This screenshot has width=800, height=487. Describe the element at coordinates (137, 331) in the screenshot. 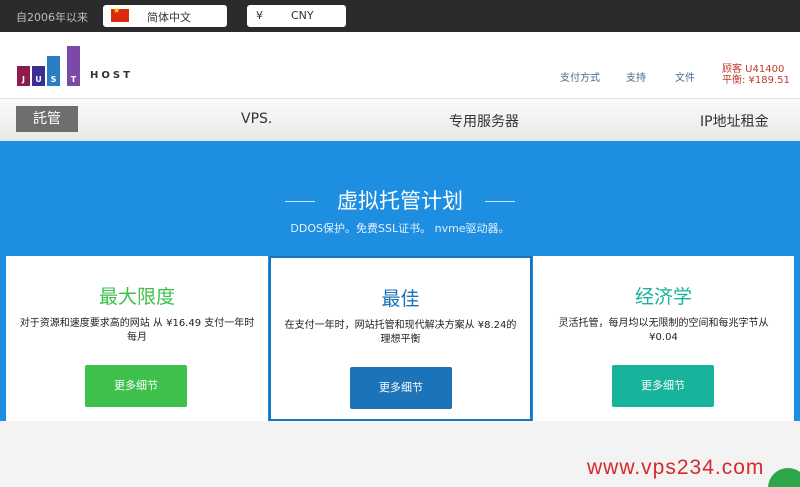

I see `plan-description: 对于资源和速度要求高的网站 从 ¥16.49 支付一年时 每月` at that location.